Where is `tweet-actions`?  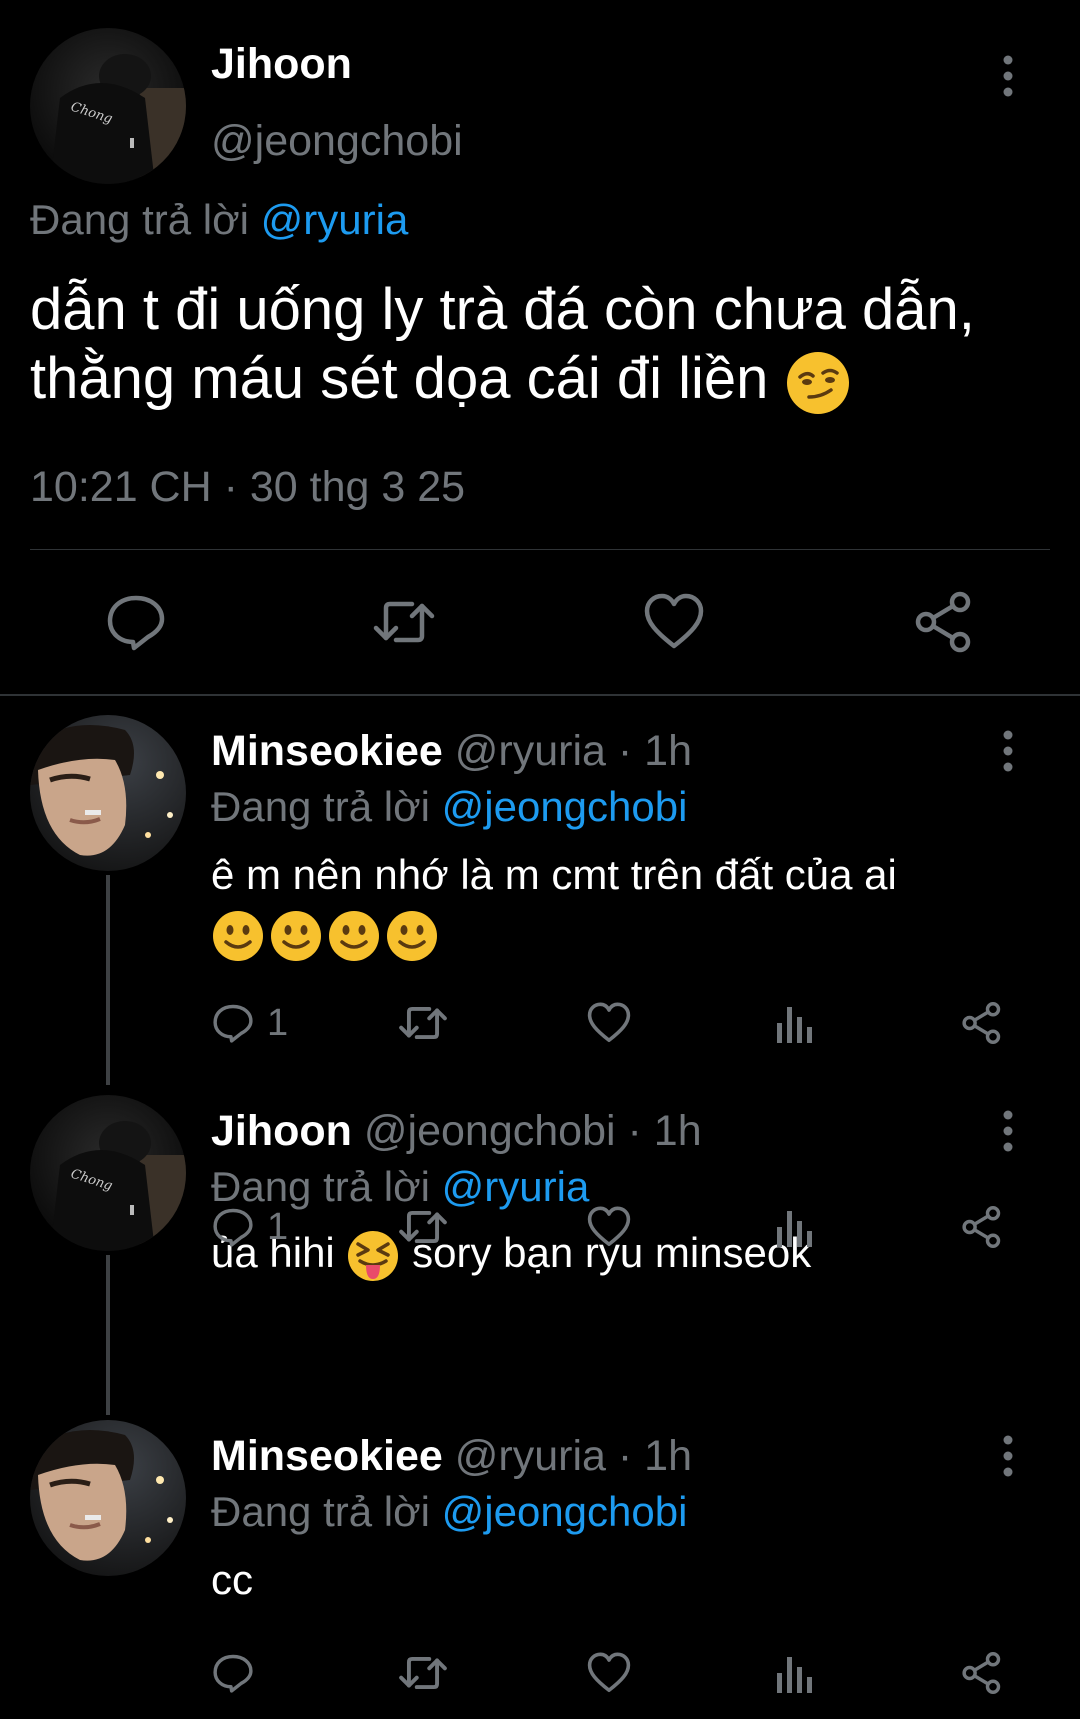
tweet-actions is located at coordinates (540, 625).